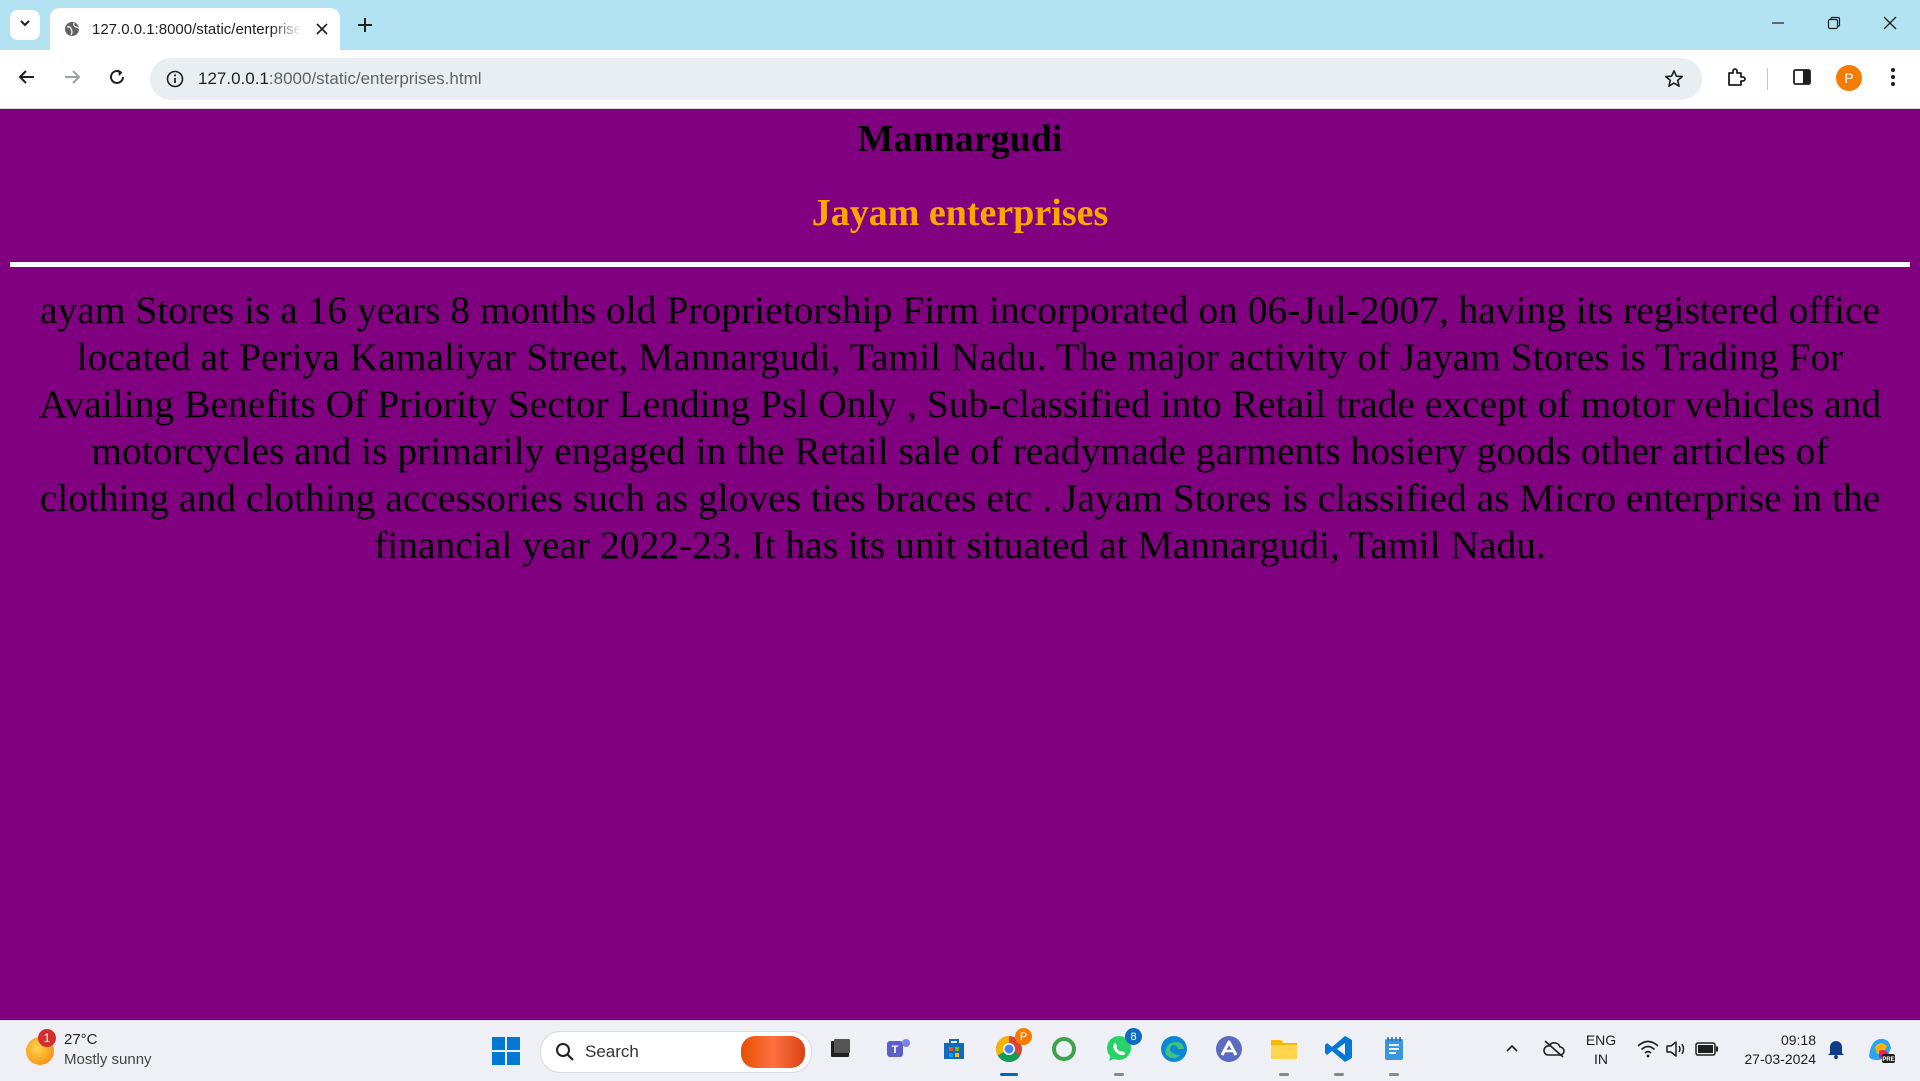  I want to click on copilot-icon: PRE, so click(1880, 1051).